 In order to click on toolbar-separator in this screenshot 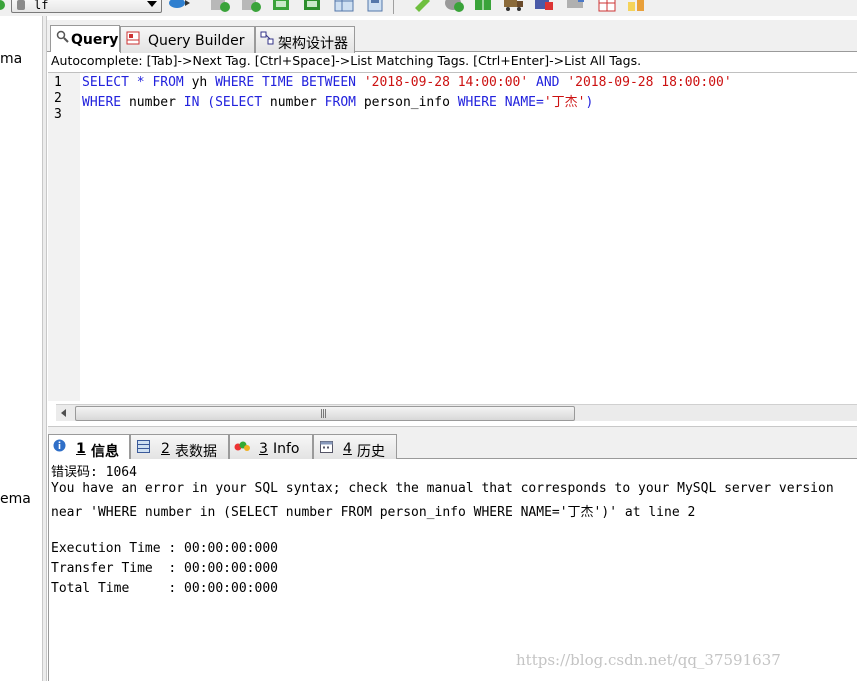, I will do `click(393, 7)`.